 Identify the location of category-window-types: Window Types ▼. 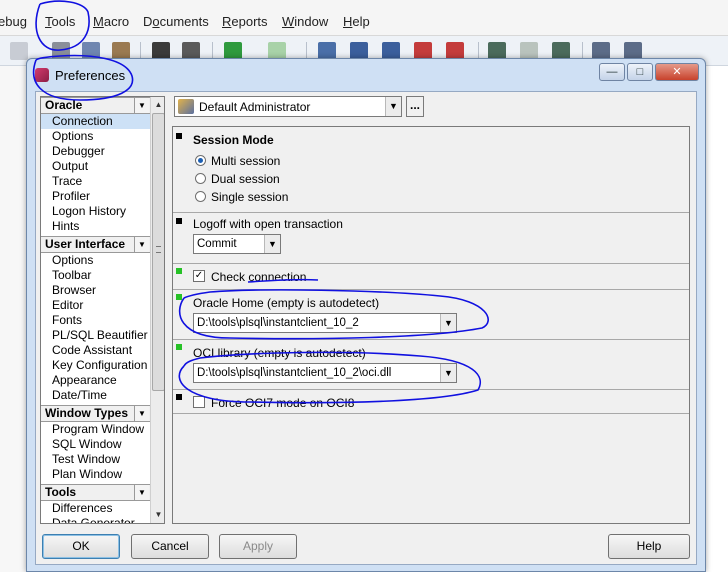
(95, 413).